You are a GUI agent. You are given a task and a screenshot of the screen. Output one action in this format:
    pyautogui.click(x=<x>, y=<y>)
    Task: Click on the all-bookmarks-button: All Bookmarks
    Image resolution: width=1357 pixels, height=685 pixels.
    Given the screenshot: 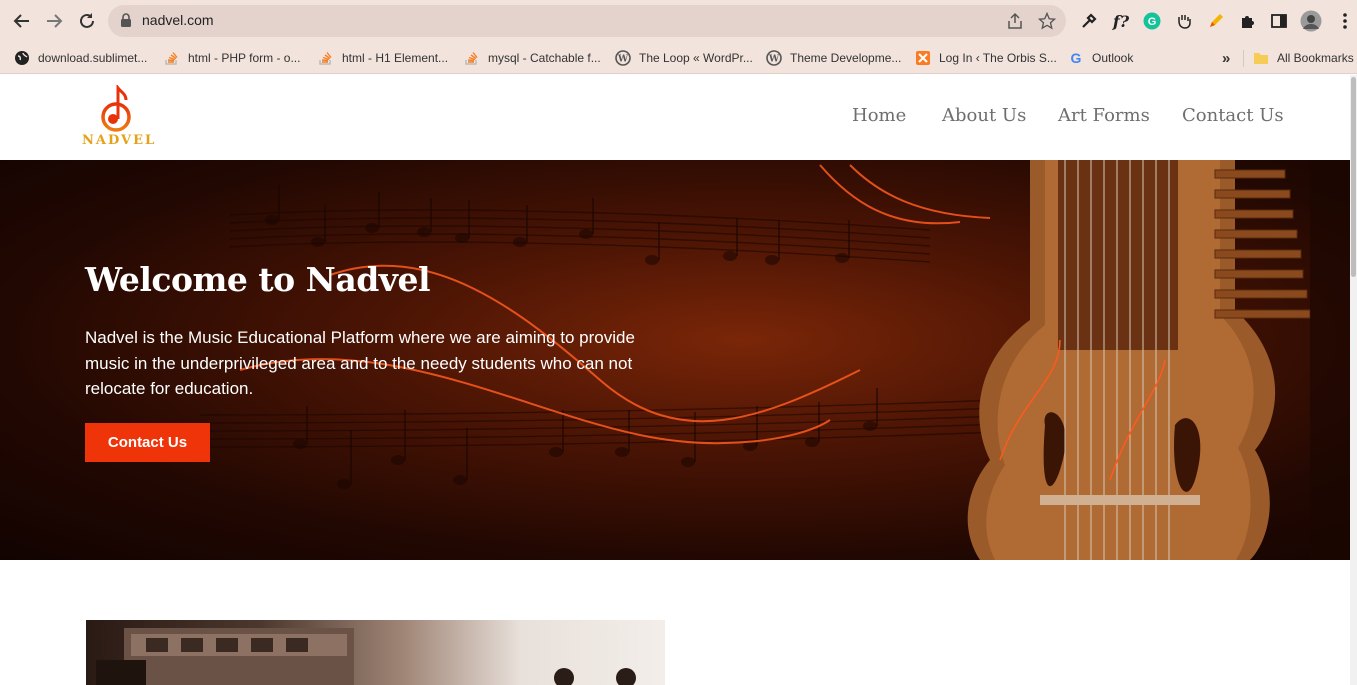 What is the action you would take?
    pyautogui.click(x=1303, y=58)
    